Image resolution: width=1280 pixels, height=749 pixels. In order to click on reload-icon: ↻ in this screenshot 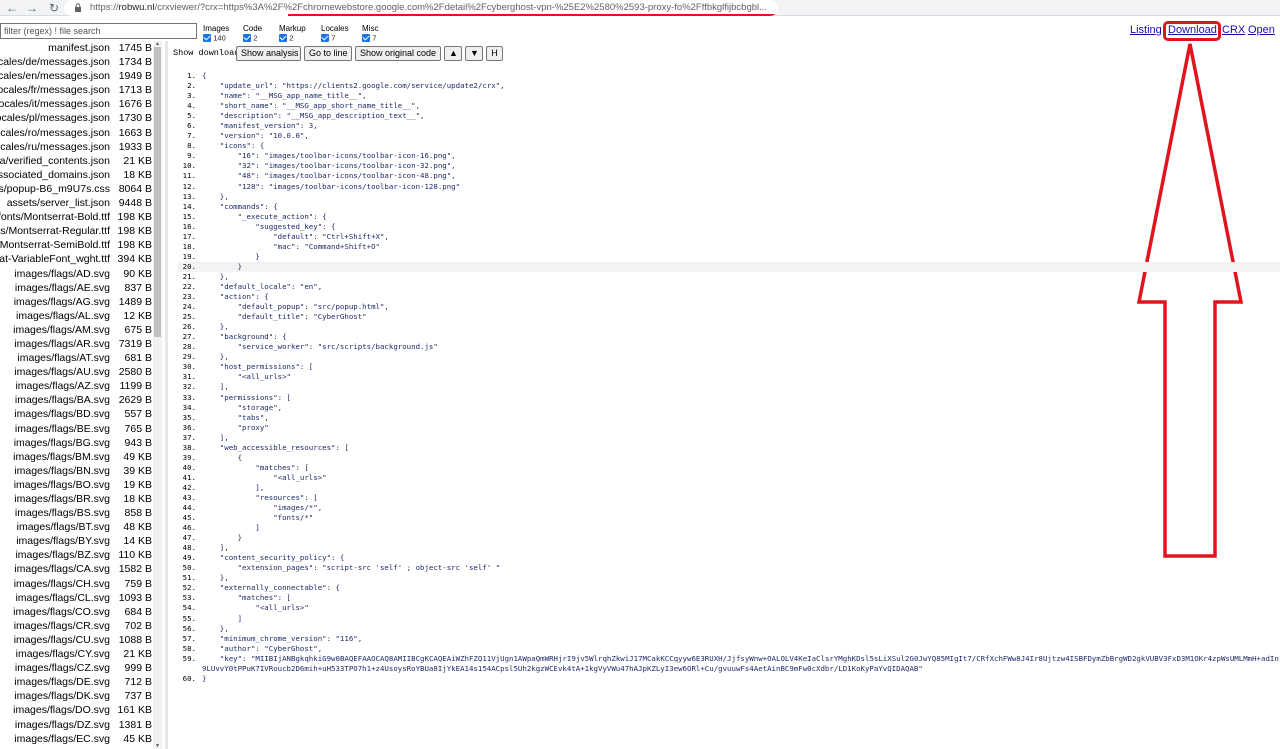, I will do `click(54, 8)`.